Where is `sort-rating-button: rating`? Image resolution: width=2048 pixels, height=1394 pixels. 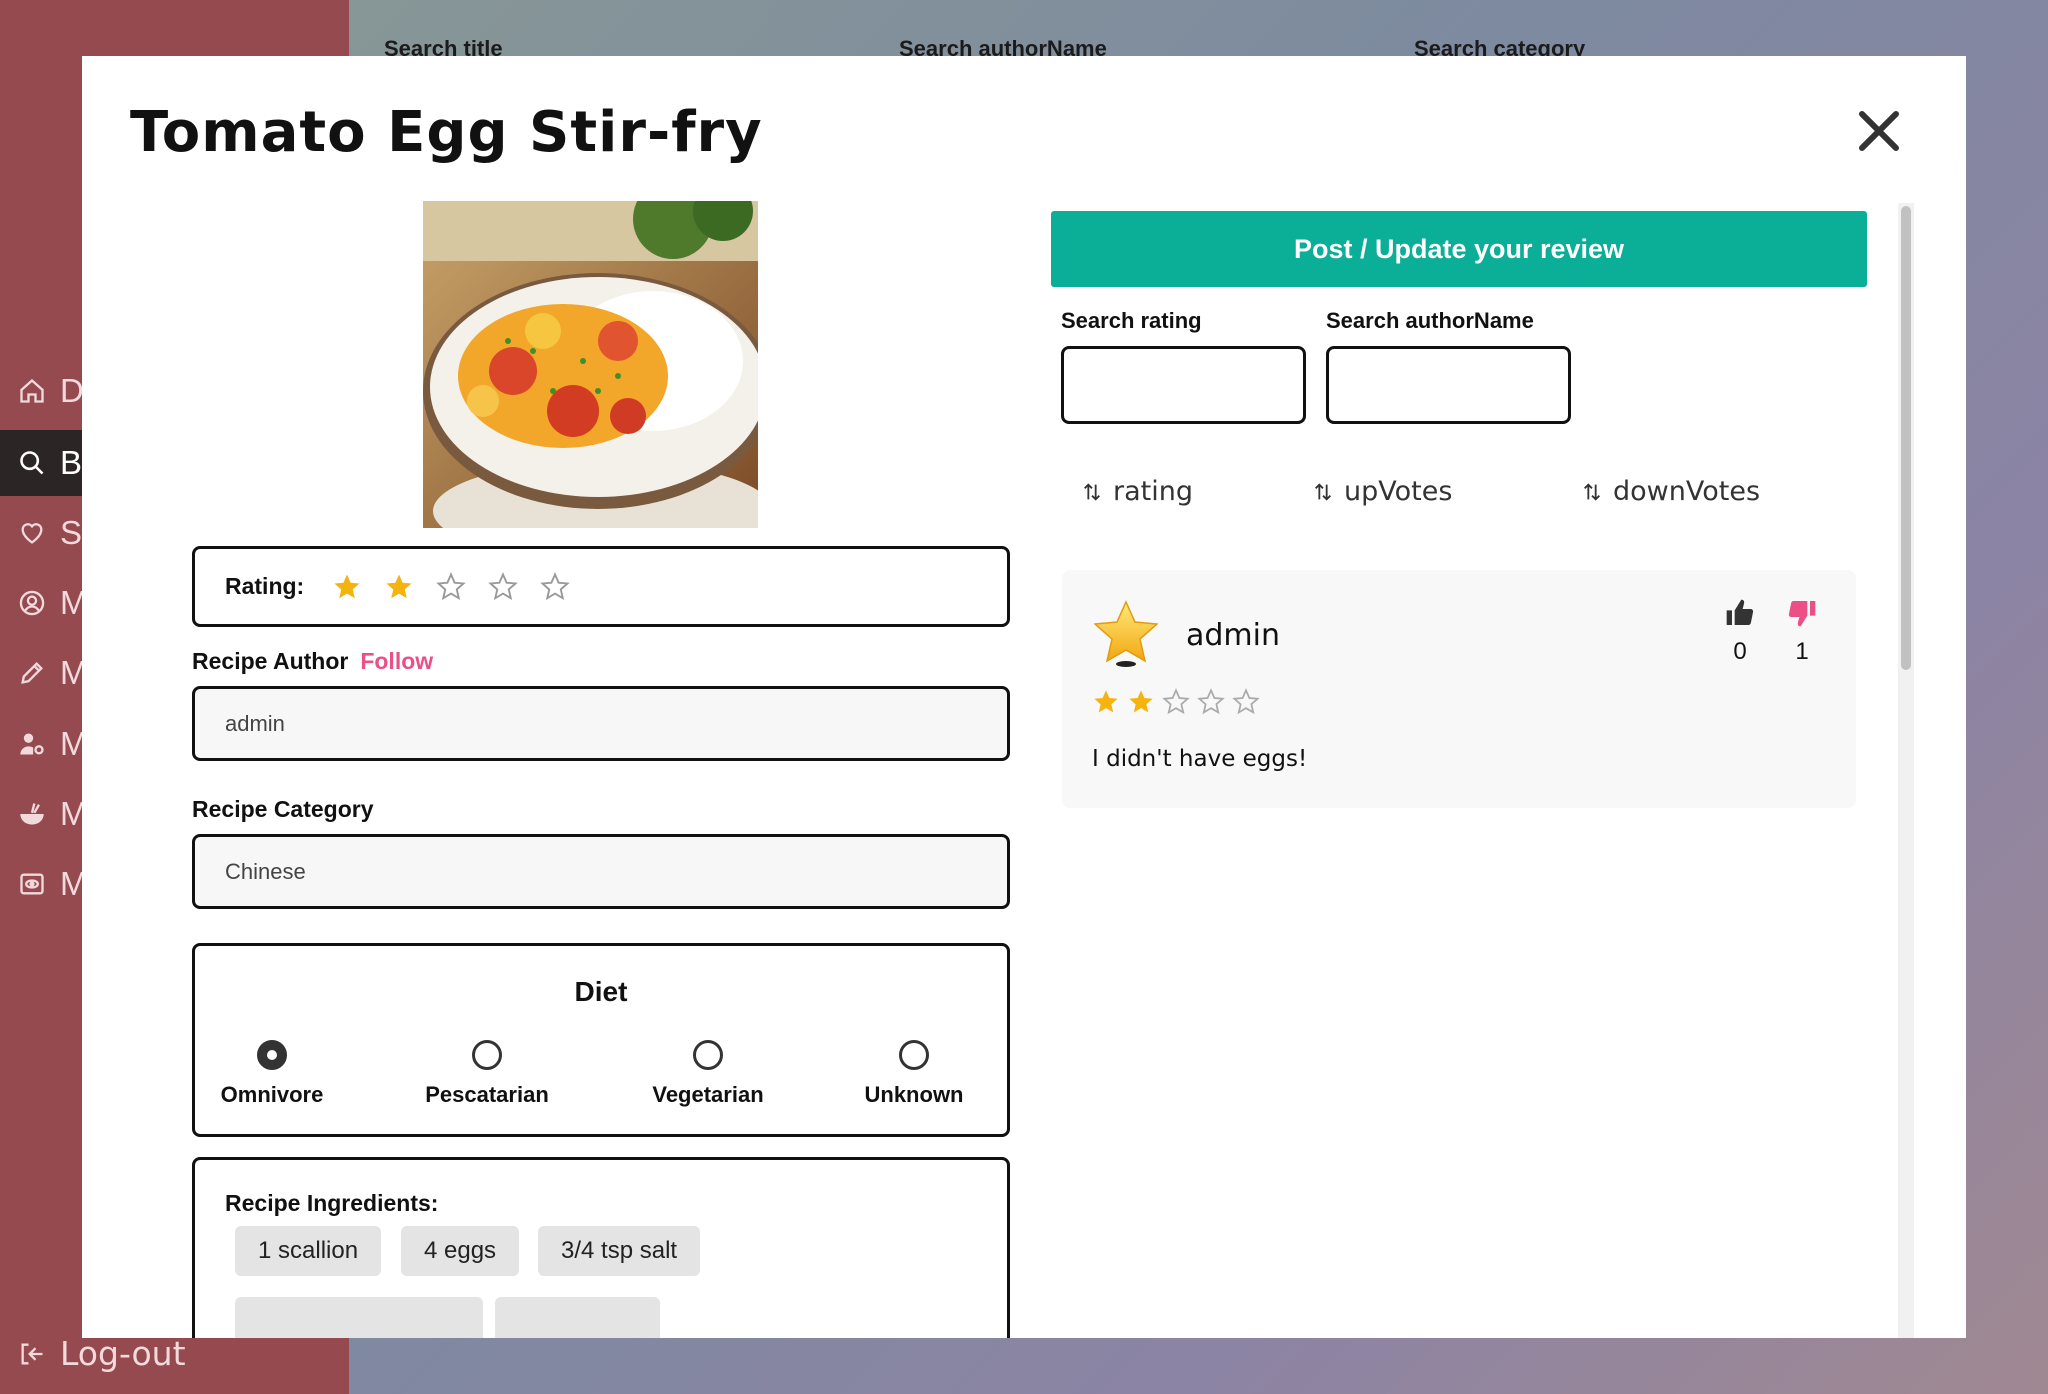
sort-rating-button: rating is located at coordinates (1137, 491).